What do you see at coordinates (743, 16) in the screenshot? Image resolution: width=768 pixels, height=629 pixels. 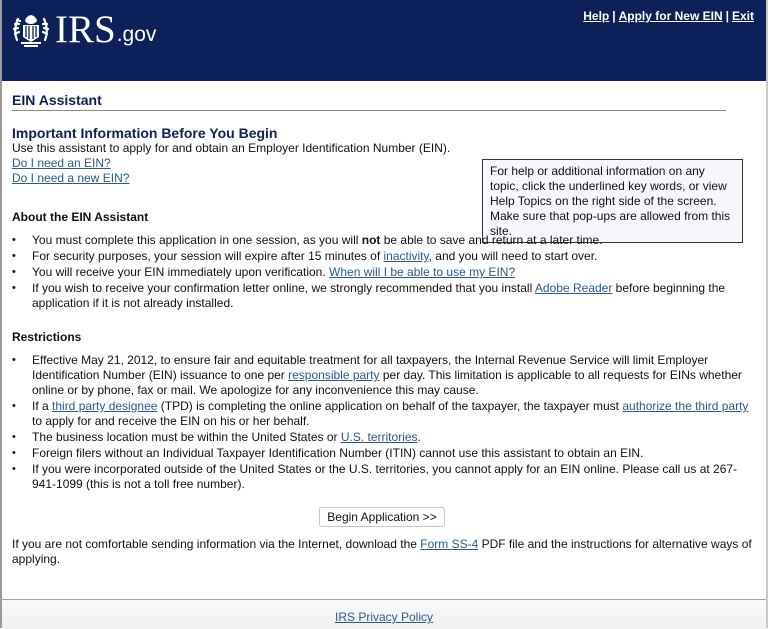 I see `exit-link: Exit` at bounding box center [743, 16].